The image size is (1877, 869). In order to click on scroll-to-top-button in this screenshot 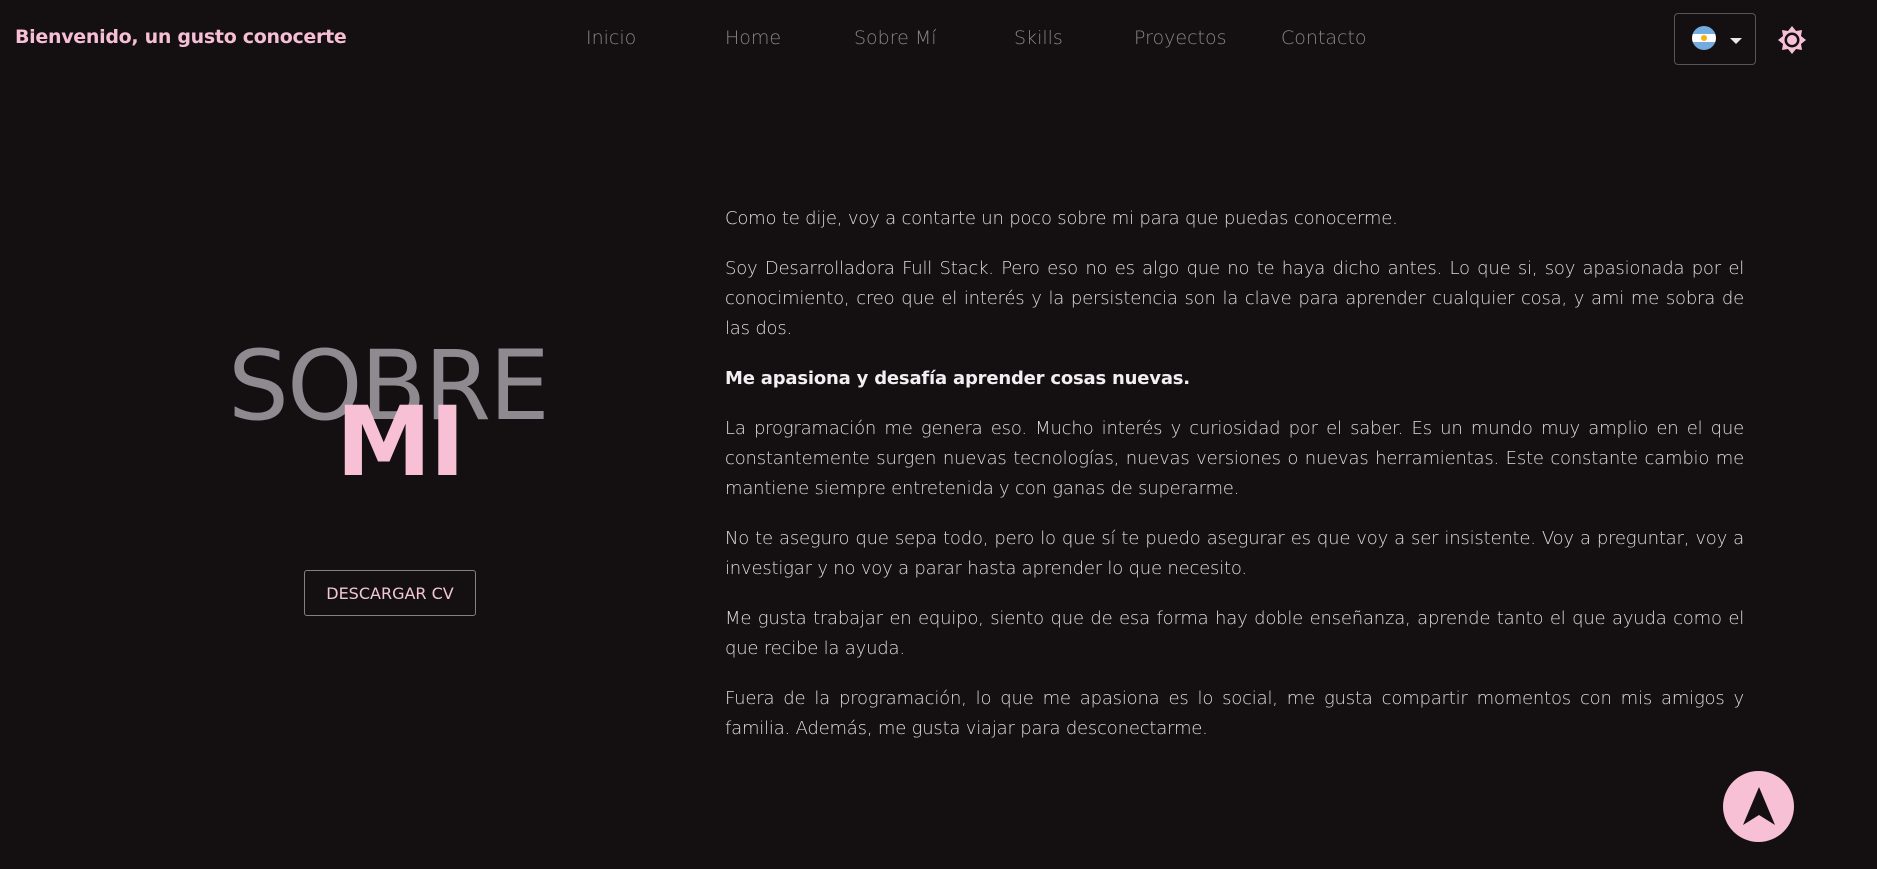, I will do `click(1758, 806)`.